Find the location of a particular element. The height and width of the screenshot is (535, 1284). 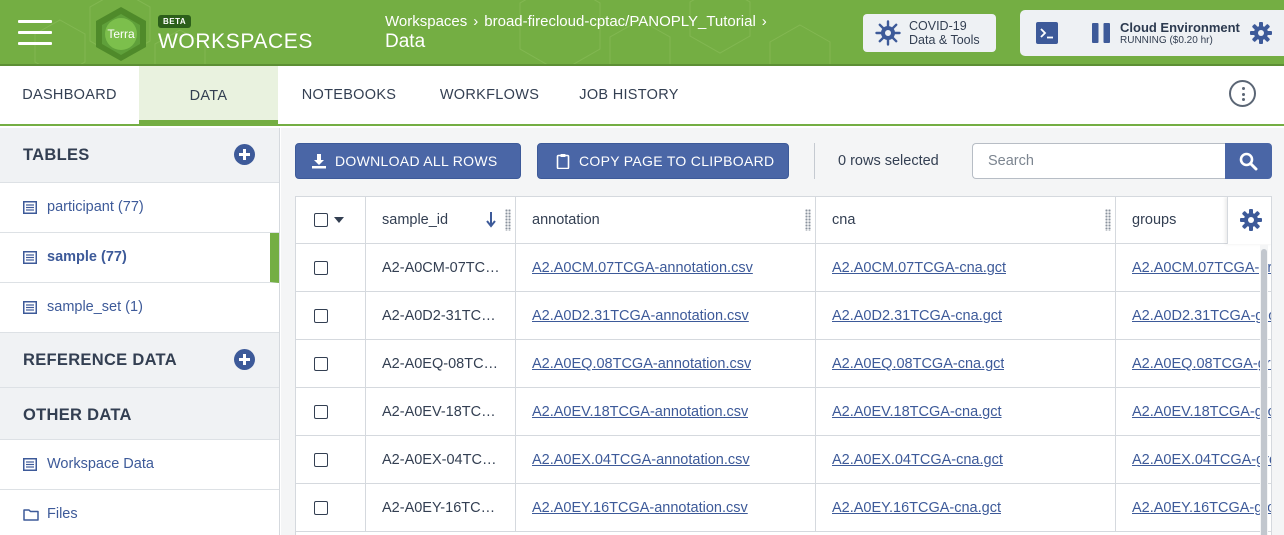

tab-dashboard: DASHBOARD is located at coordinates (69, 95).